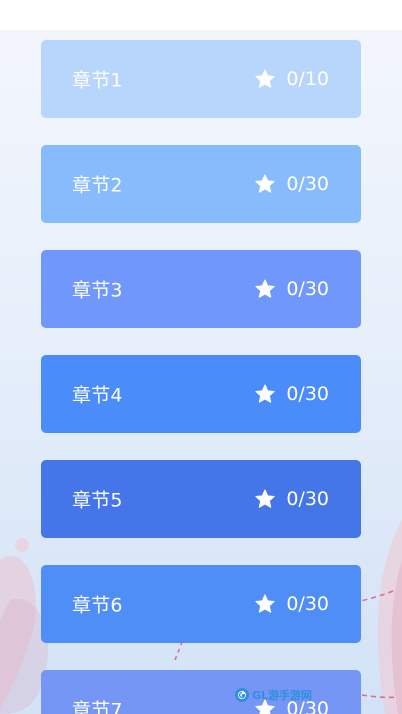 The height and width of the screenshot is (714, 402). Describe the element at coordinates (201, 394) in the screenshot. I see `chapter-card-4: 章节4 0/30` at that location.